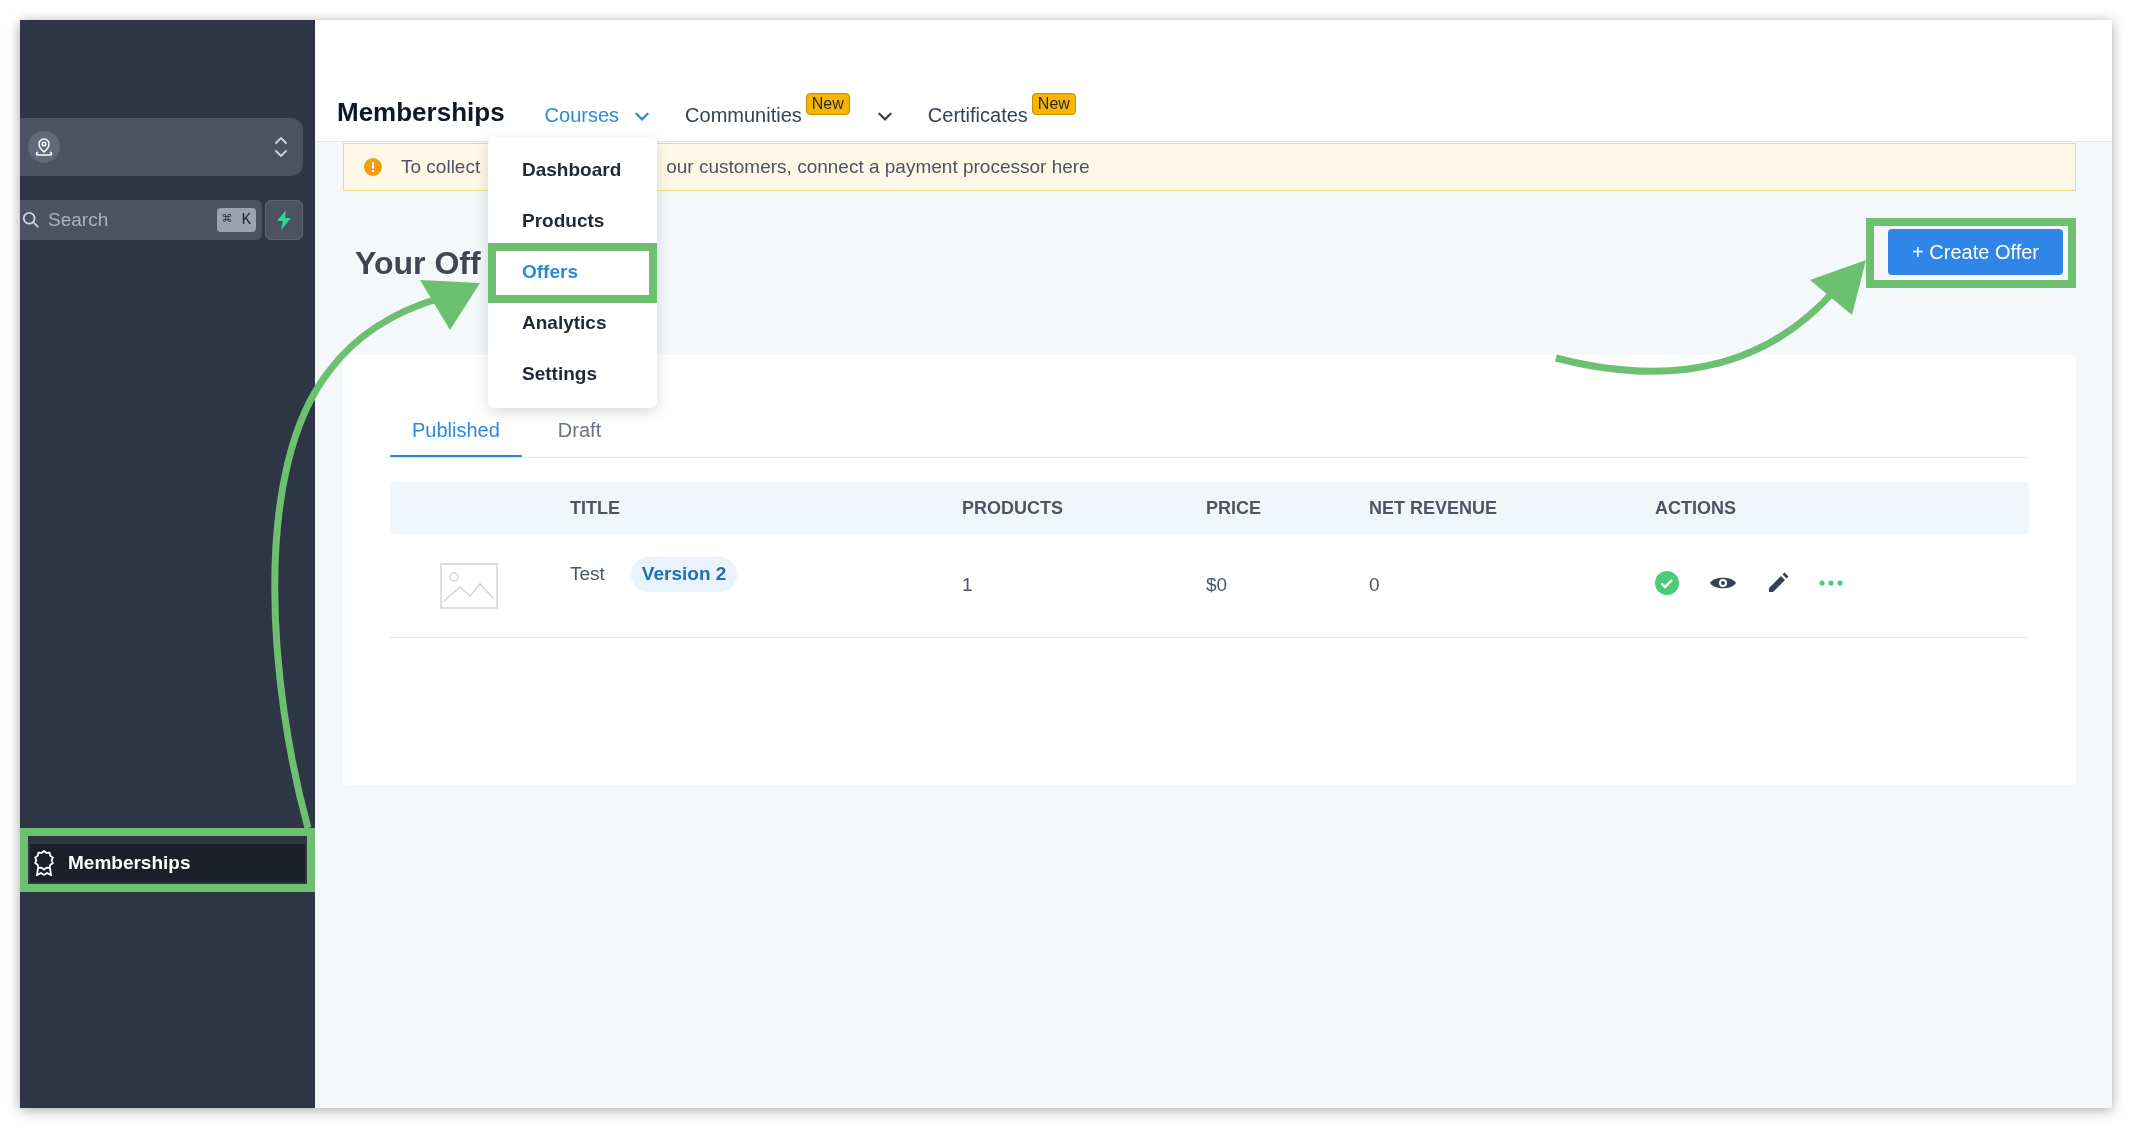 This screenshot has width=2132, height=1129. I want to click on offer-title: Test, so click(587, 574).